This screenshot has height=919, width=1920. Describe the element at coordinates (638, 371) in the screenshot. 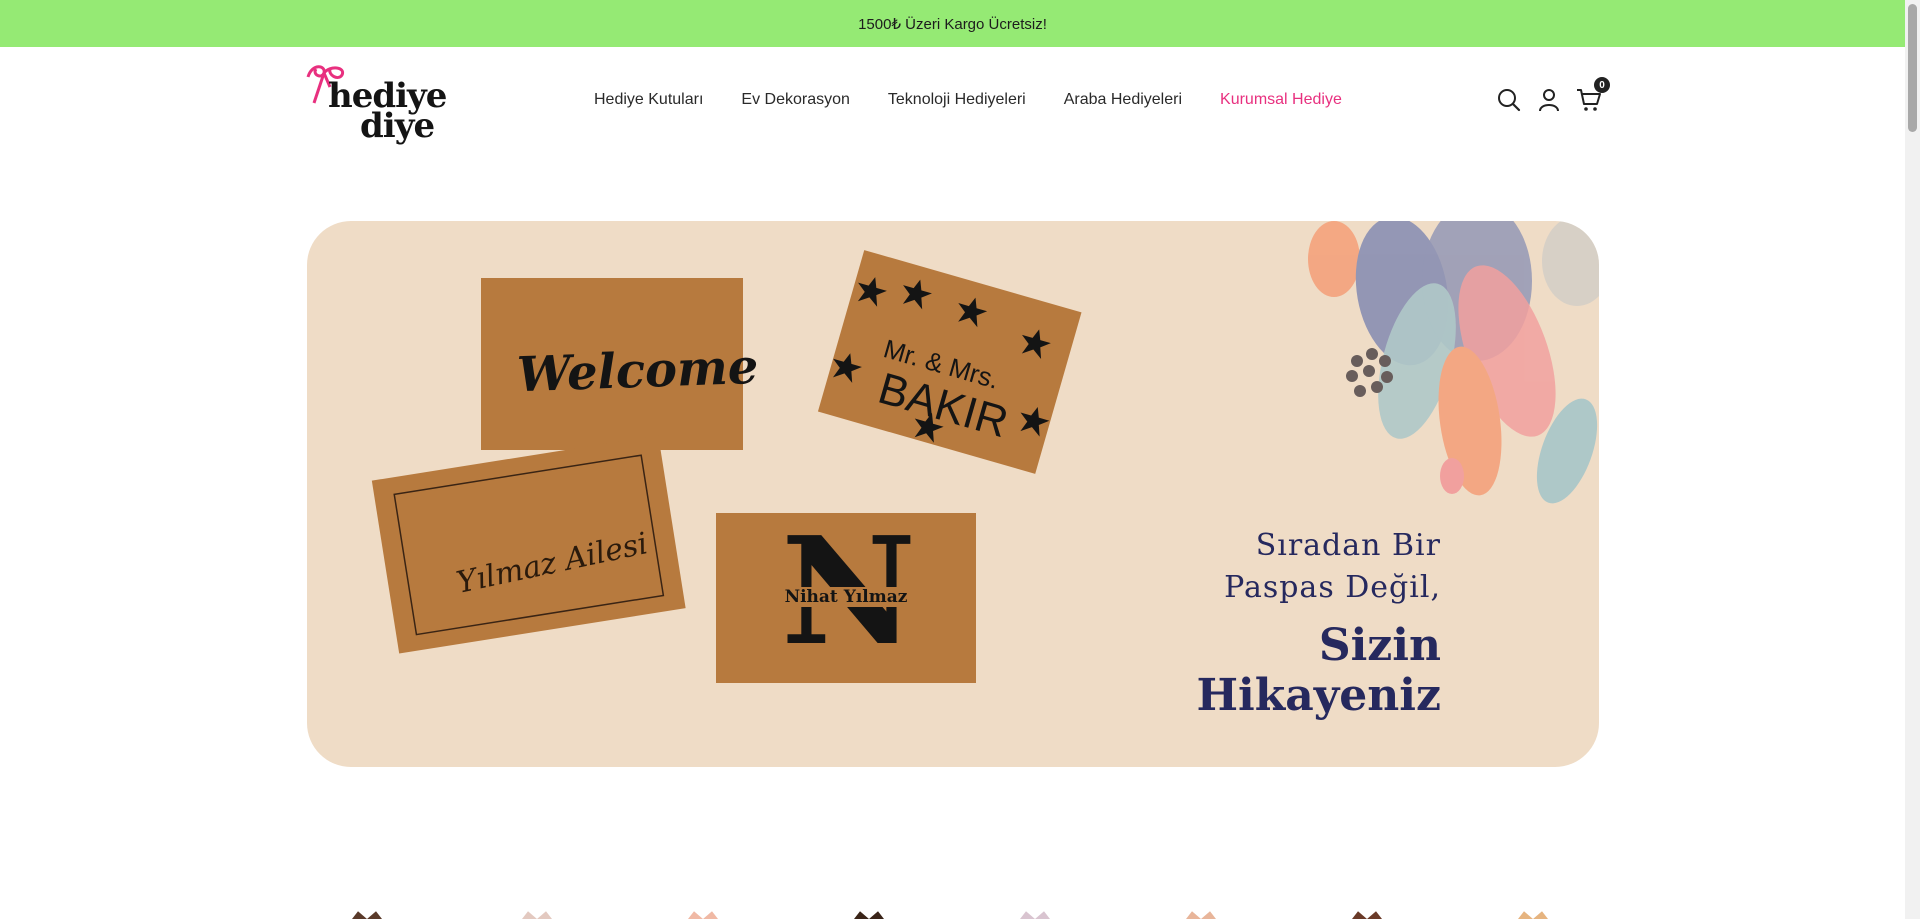

I see `mat-welcome-text: Welcome` at that location.